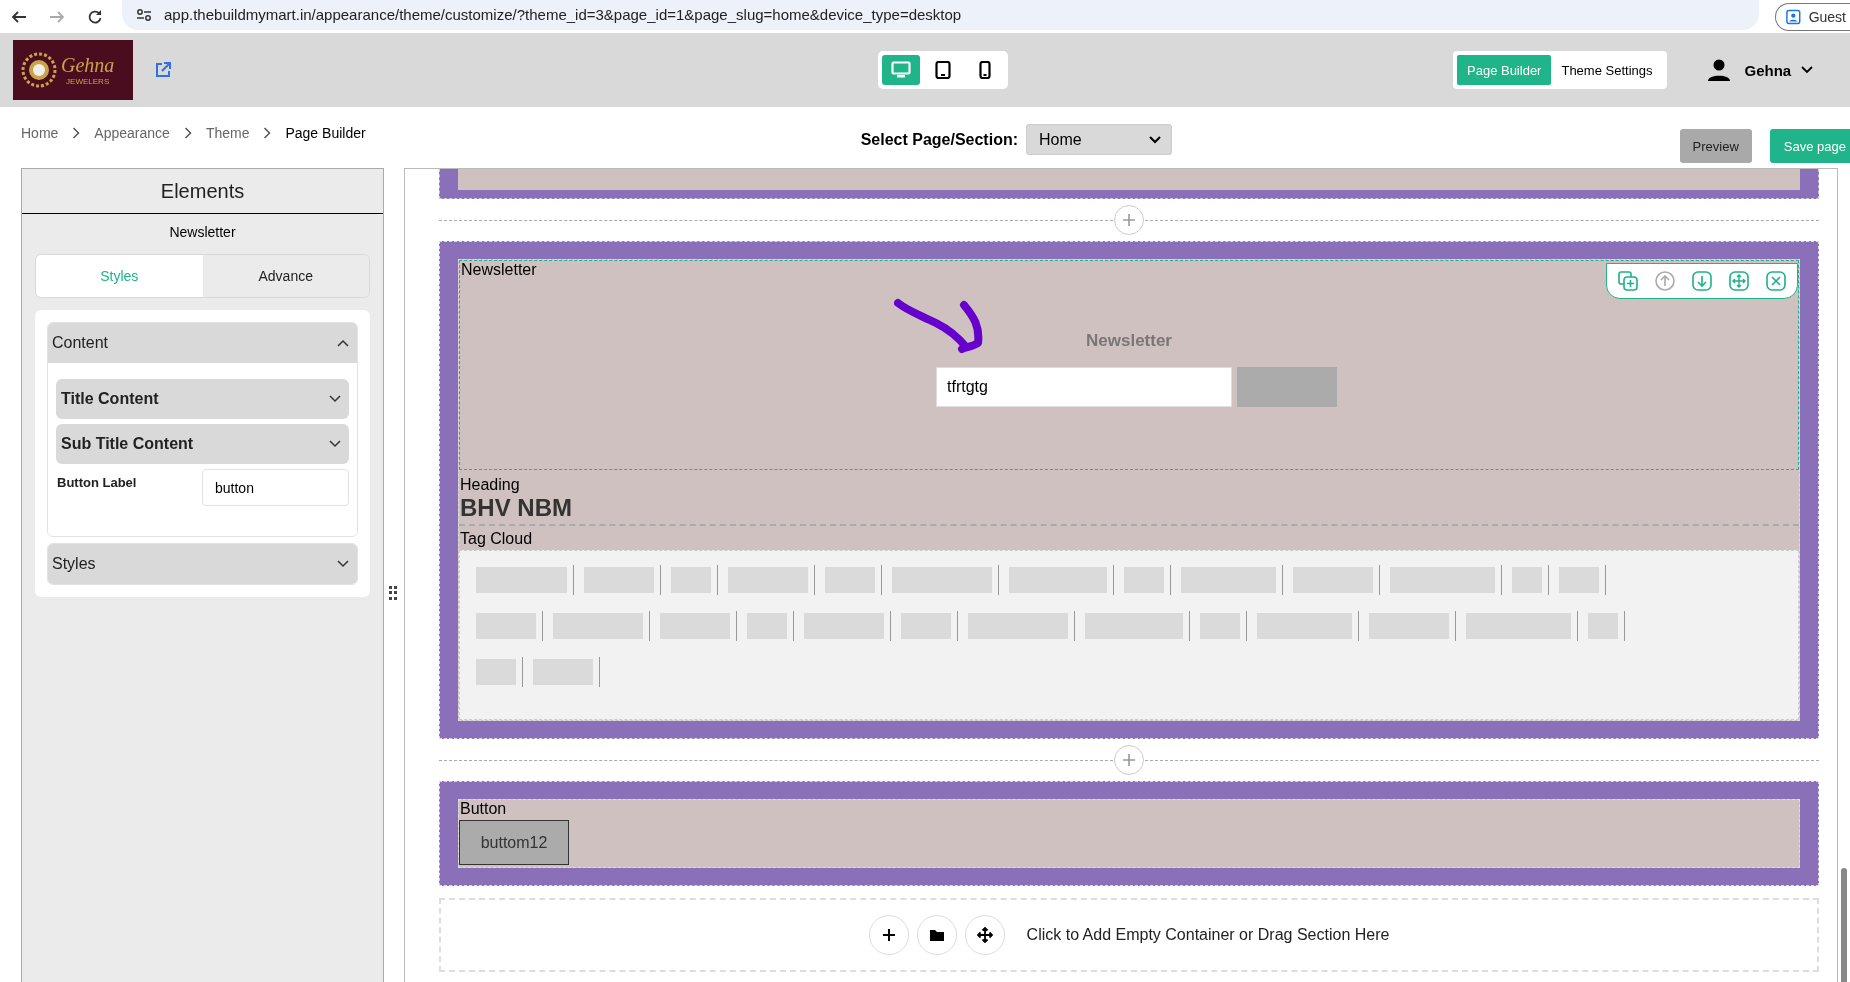 This screenshot has width=1850, height=982. What do you see at coordinates (1129, 341) in the screenshot?
I see `newsletter-title: Newsletter` at bounding box center [1129, 341].